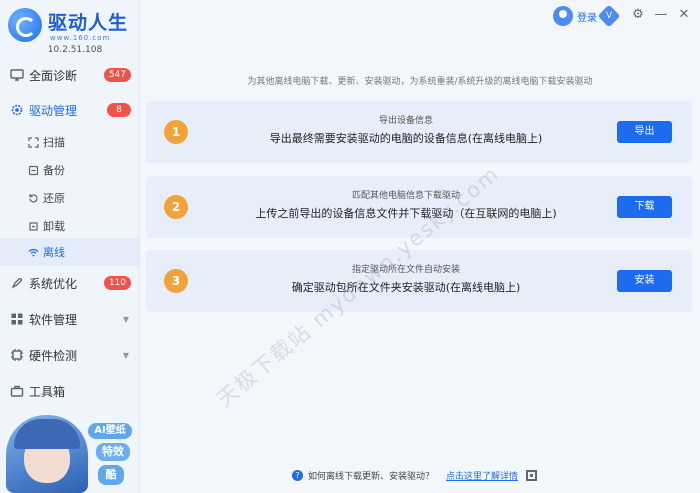 Image resolution: width=700 pixels, height=493 pixels. I want to click on sub-item-scan: 扫描, so click(69, 142).